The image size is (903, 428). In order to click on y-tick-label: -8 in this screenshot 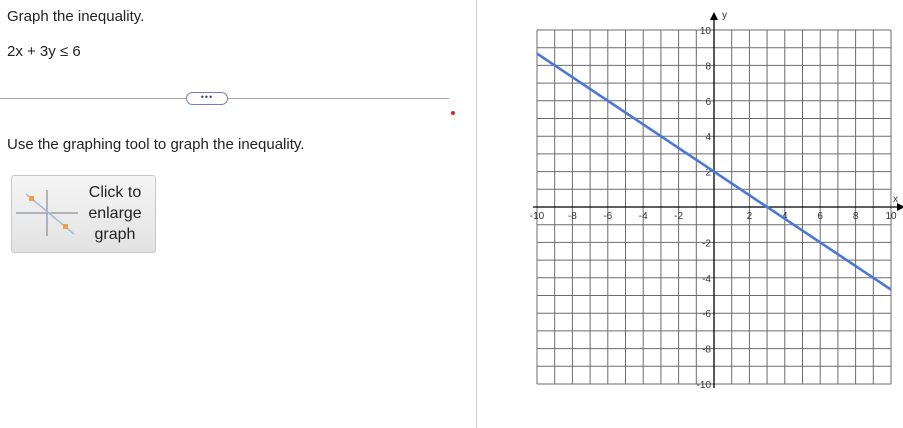, I will do `click(706, 350)`.